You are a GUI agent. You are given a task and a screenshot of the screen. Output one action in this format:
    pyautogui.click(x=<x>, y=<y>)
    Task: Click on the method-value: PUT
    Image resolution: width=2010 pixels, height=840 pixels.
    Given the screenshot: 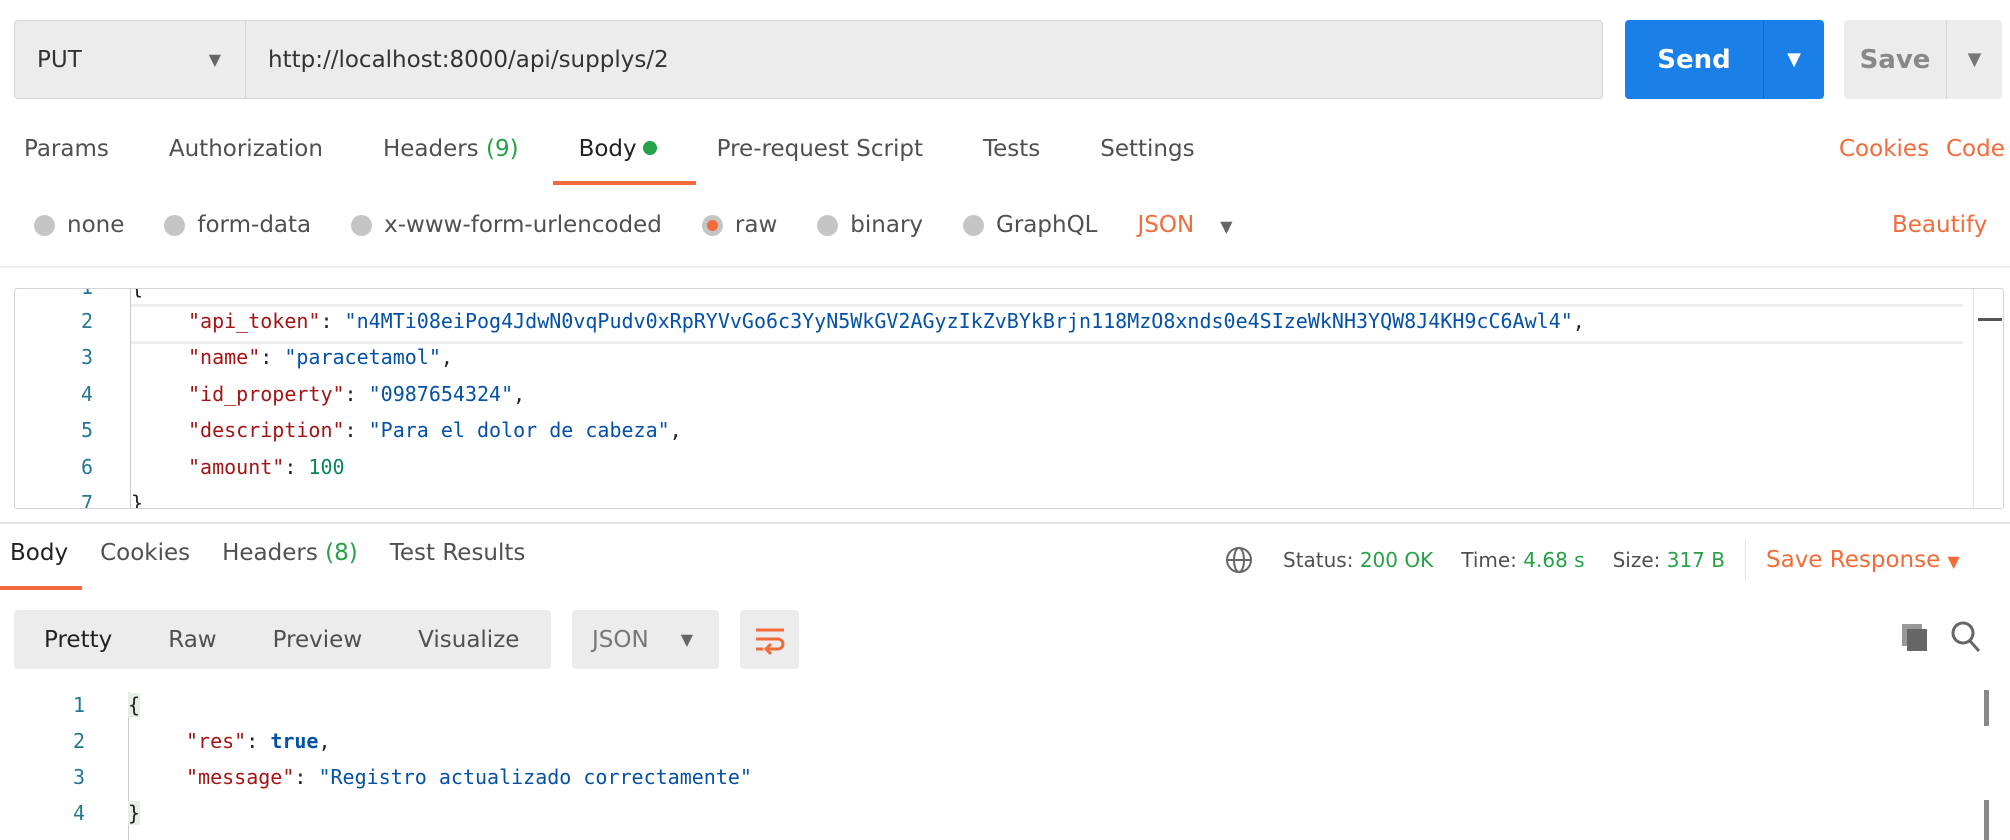 What is the action you would take?
    pyautogui.click(x=59, y=59)
    